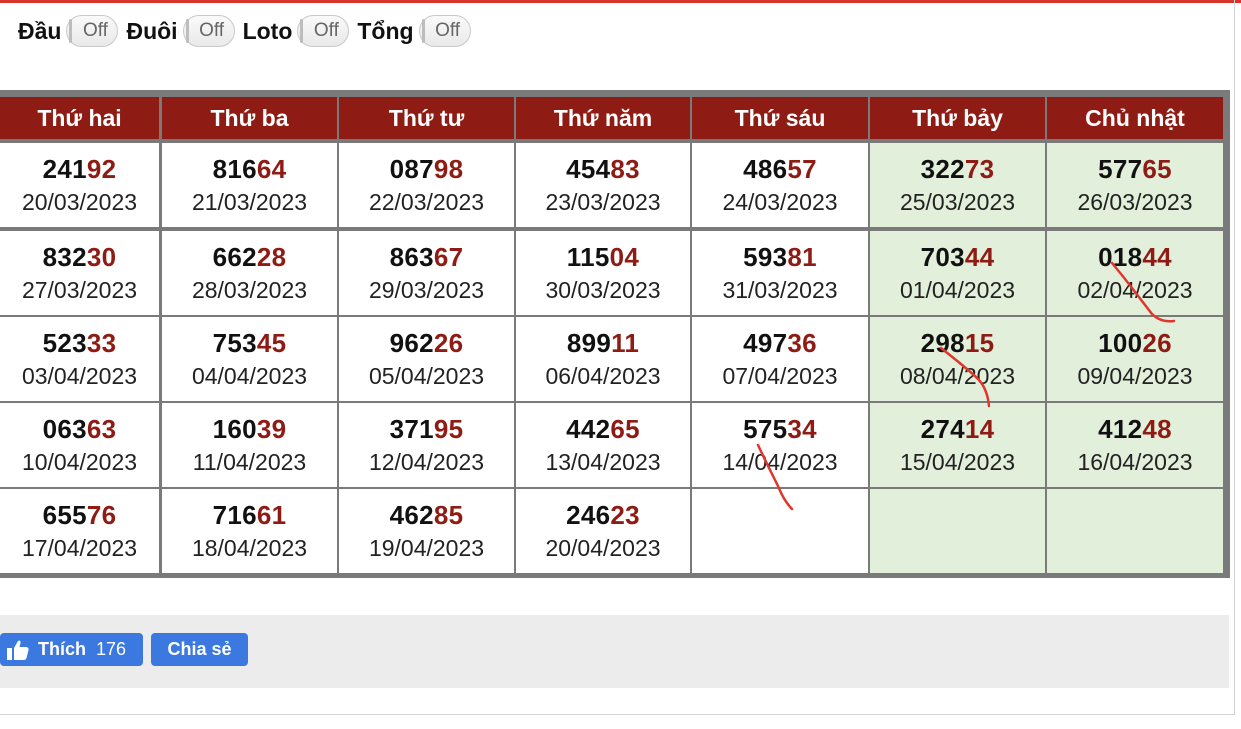 The height and width of the screenshot is (729, 1241). I want to click on share-button: Chia sẻ, so click(199, 649).